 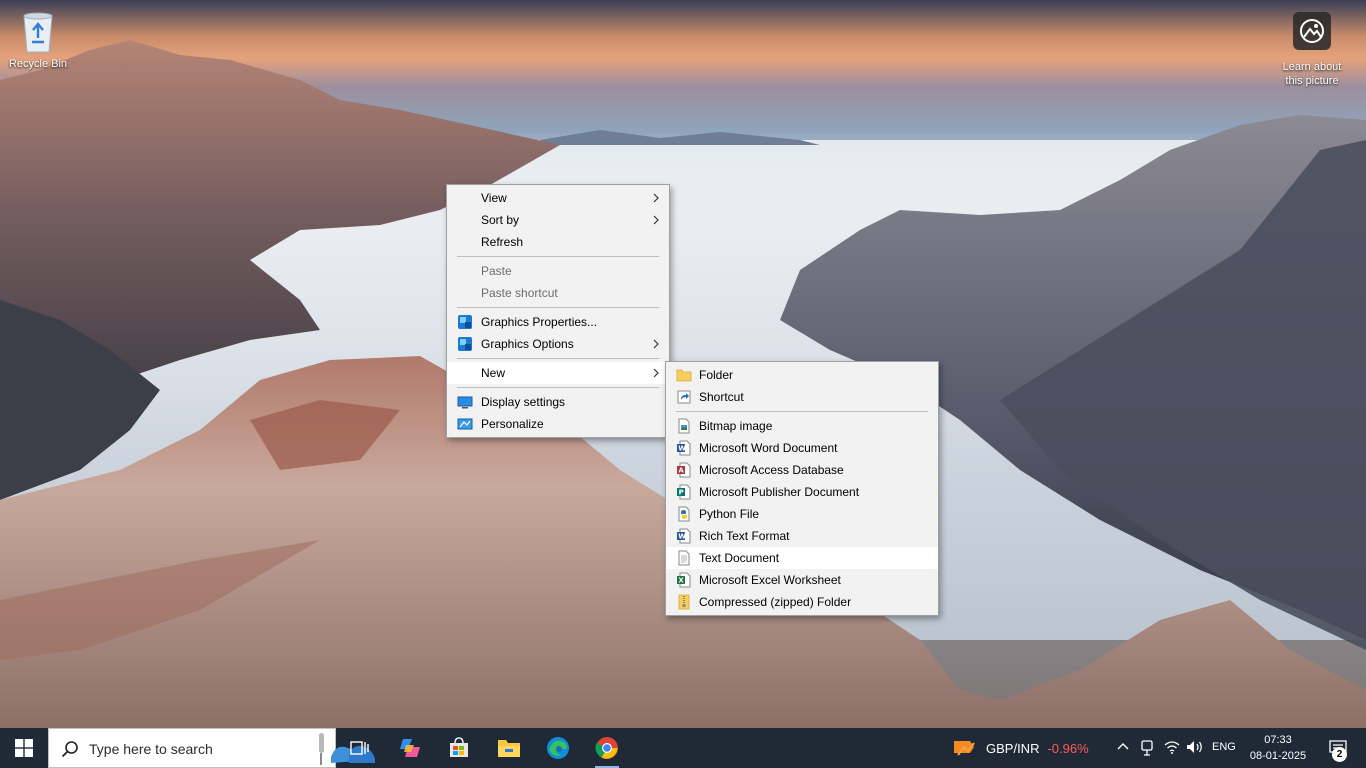 I want to click on microsoft-store-button, so click(x=459, y=748).